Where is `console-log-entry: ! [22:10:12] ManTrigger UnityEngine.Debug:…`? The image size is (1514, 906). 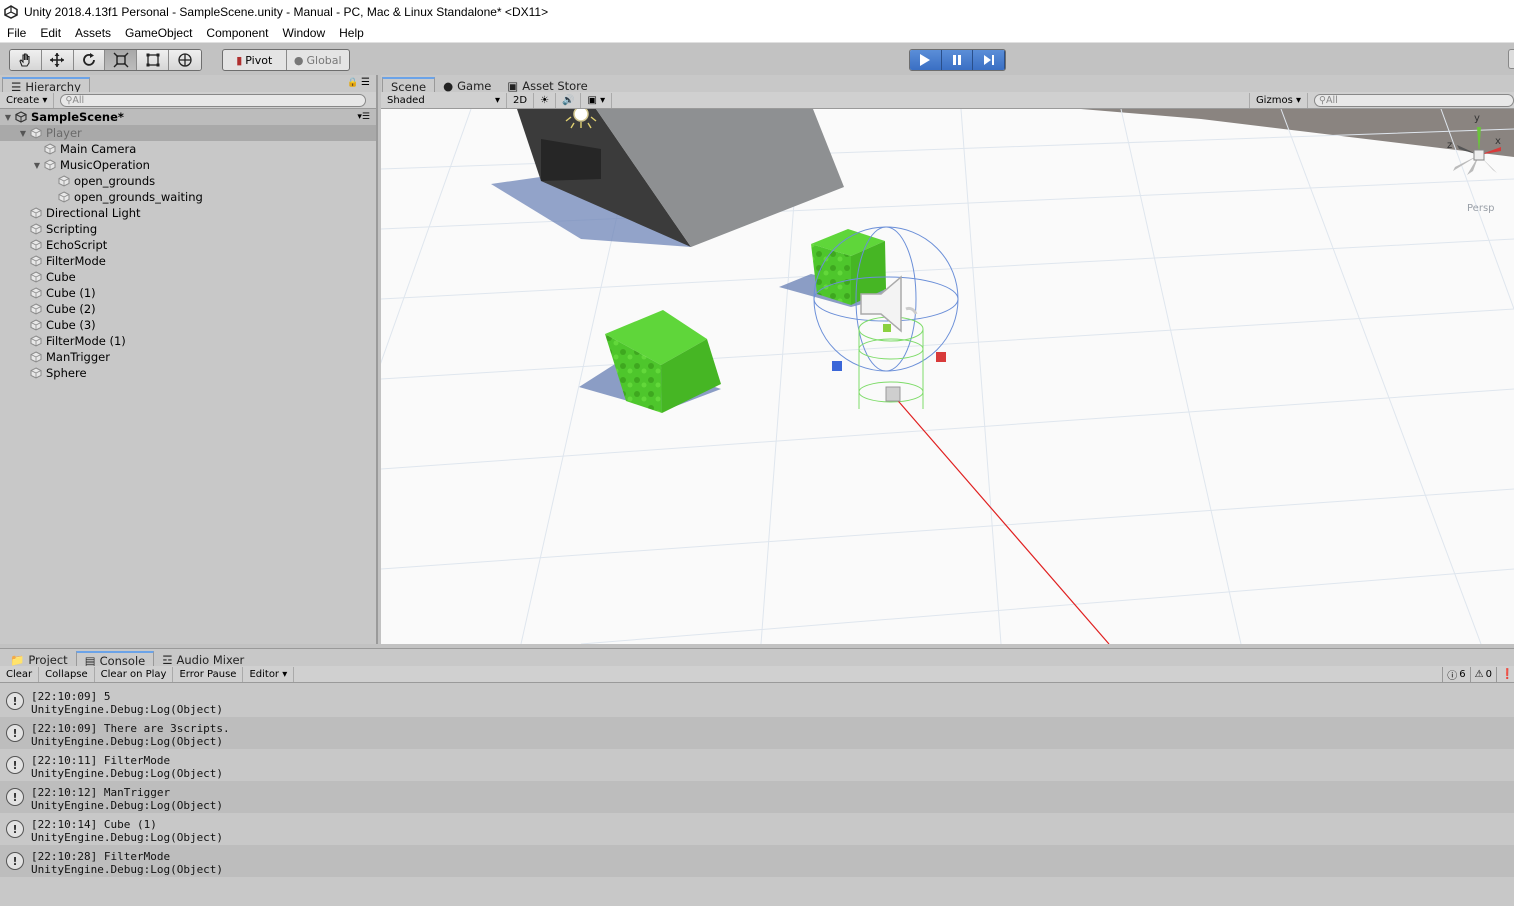
console-log-entry: ! [22:10:12] ManTrigger UnityEngine.Debug:… is located at coordinates (757, 797).